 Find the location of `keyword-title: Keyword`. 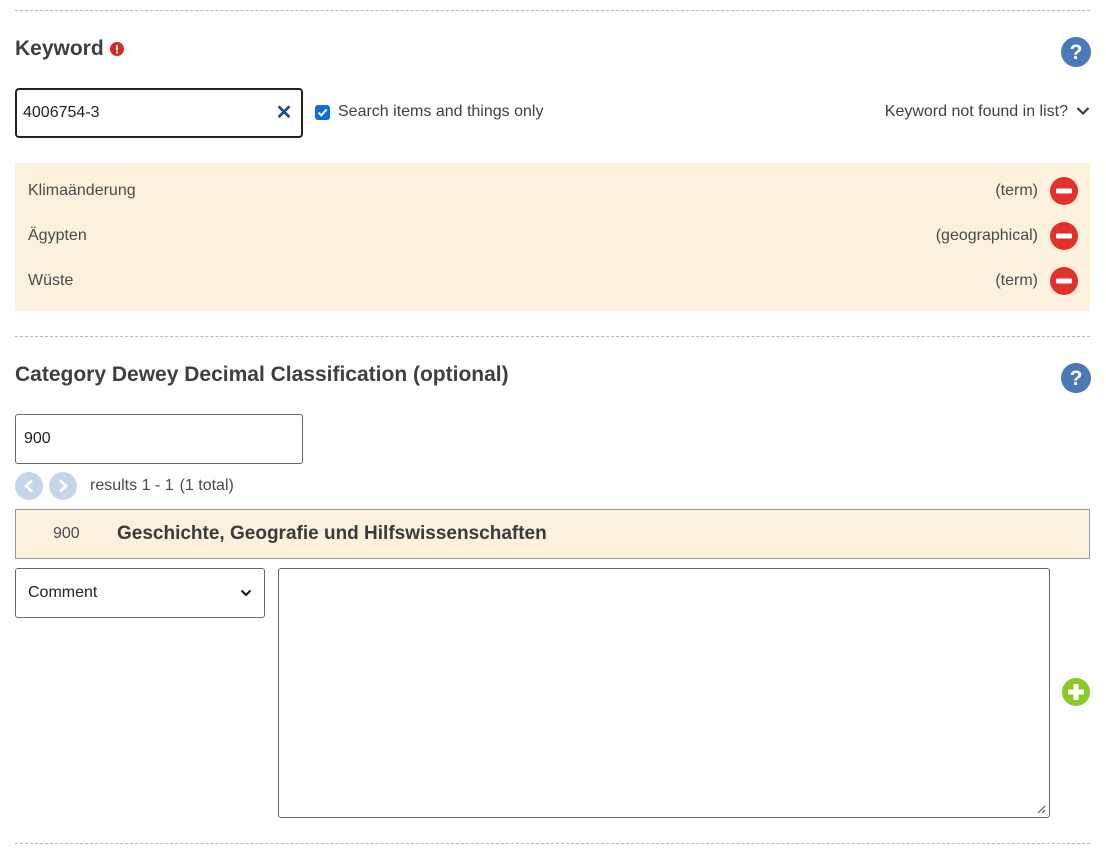

keyword-title: Keyword is located at coordinates (69, 49).